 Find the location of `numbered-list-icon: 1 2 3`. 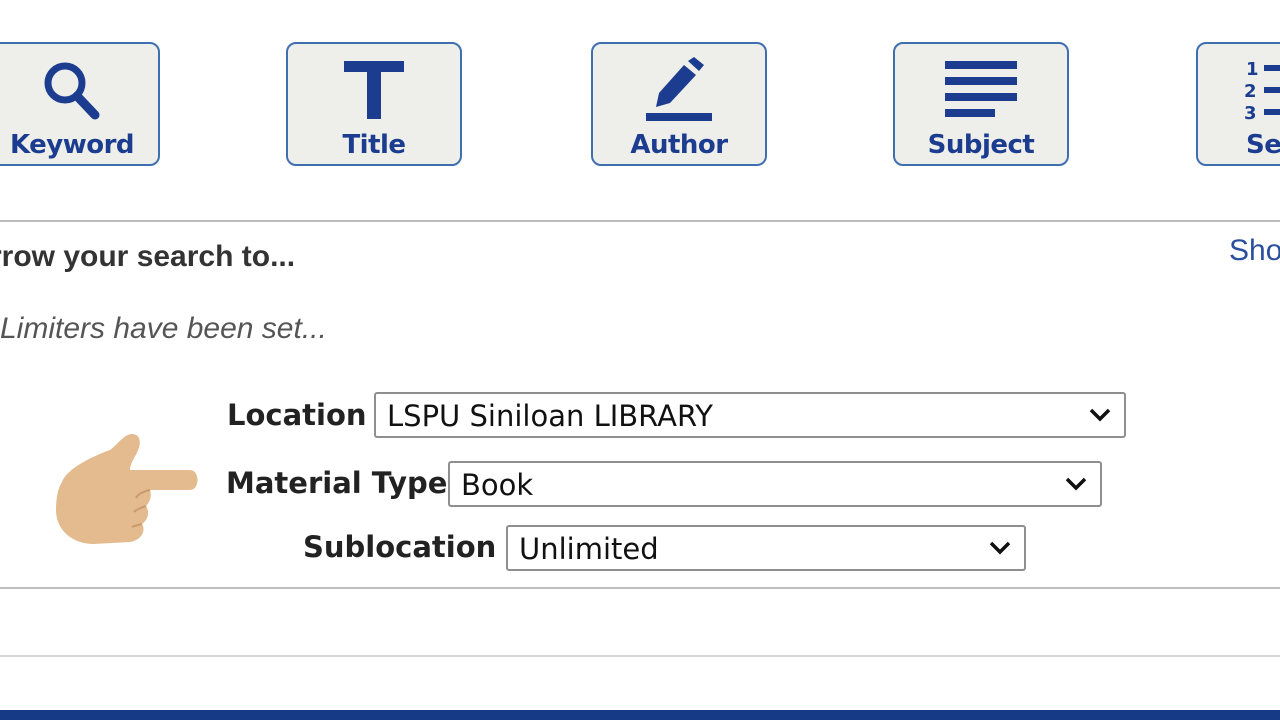

numbered-list-icon: 1 2 3 is located at coordinates (1262, 90).